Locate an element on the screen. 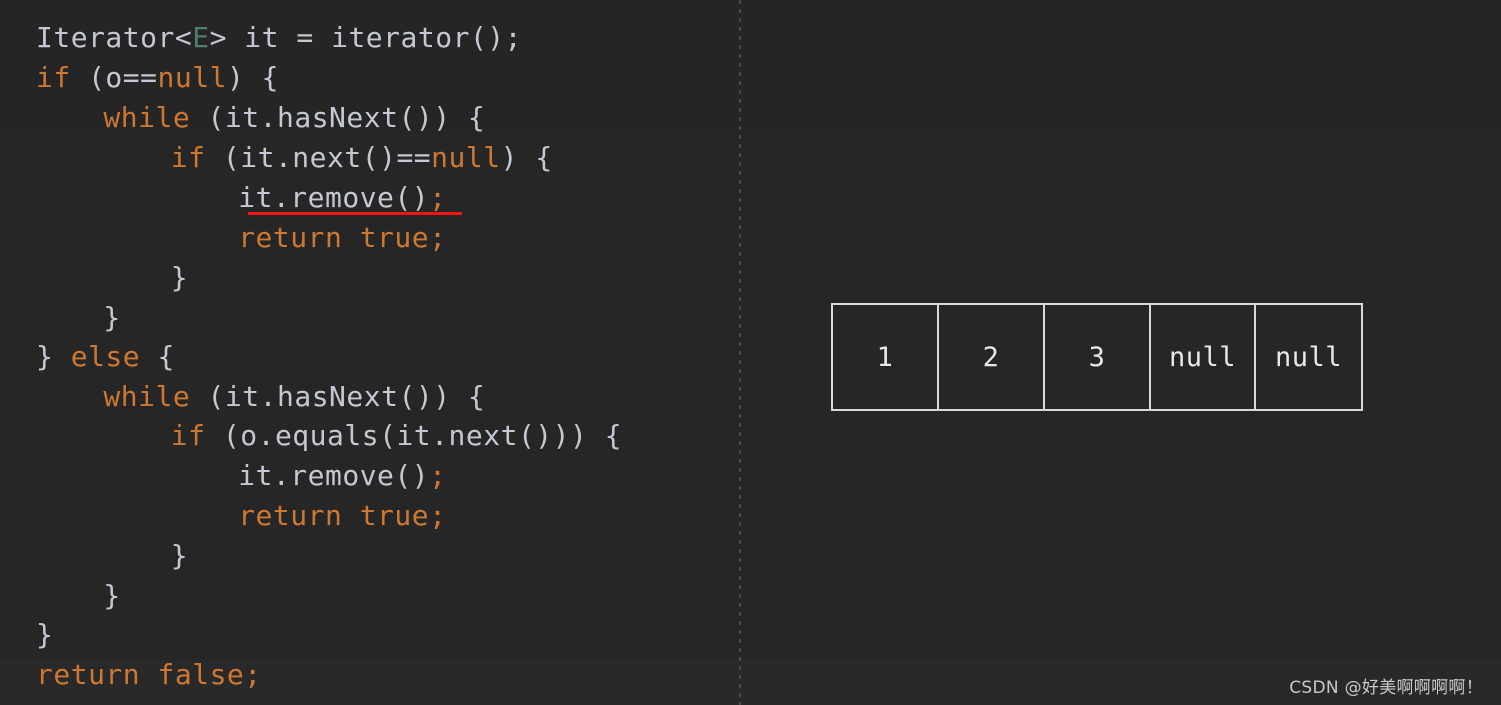 This screenshot has height=705, width=1501. code-line: Iterator<E> it = iterator(); is located at coordinates (279, 38).